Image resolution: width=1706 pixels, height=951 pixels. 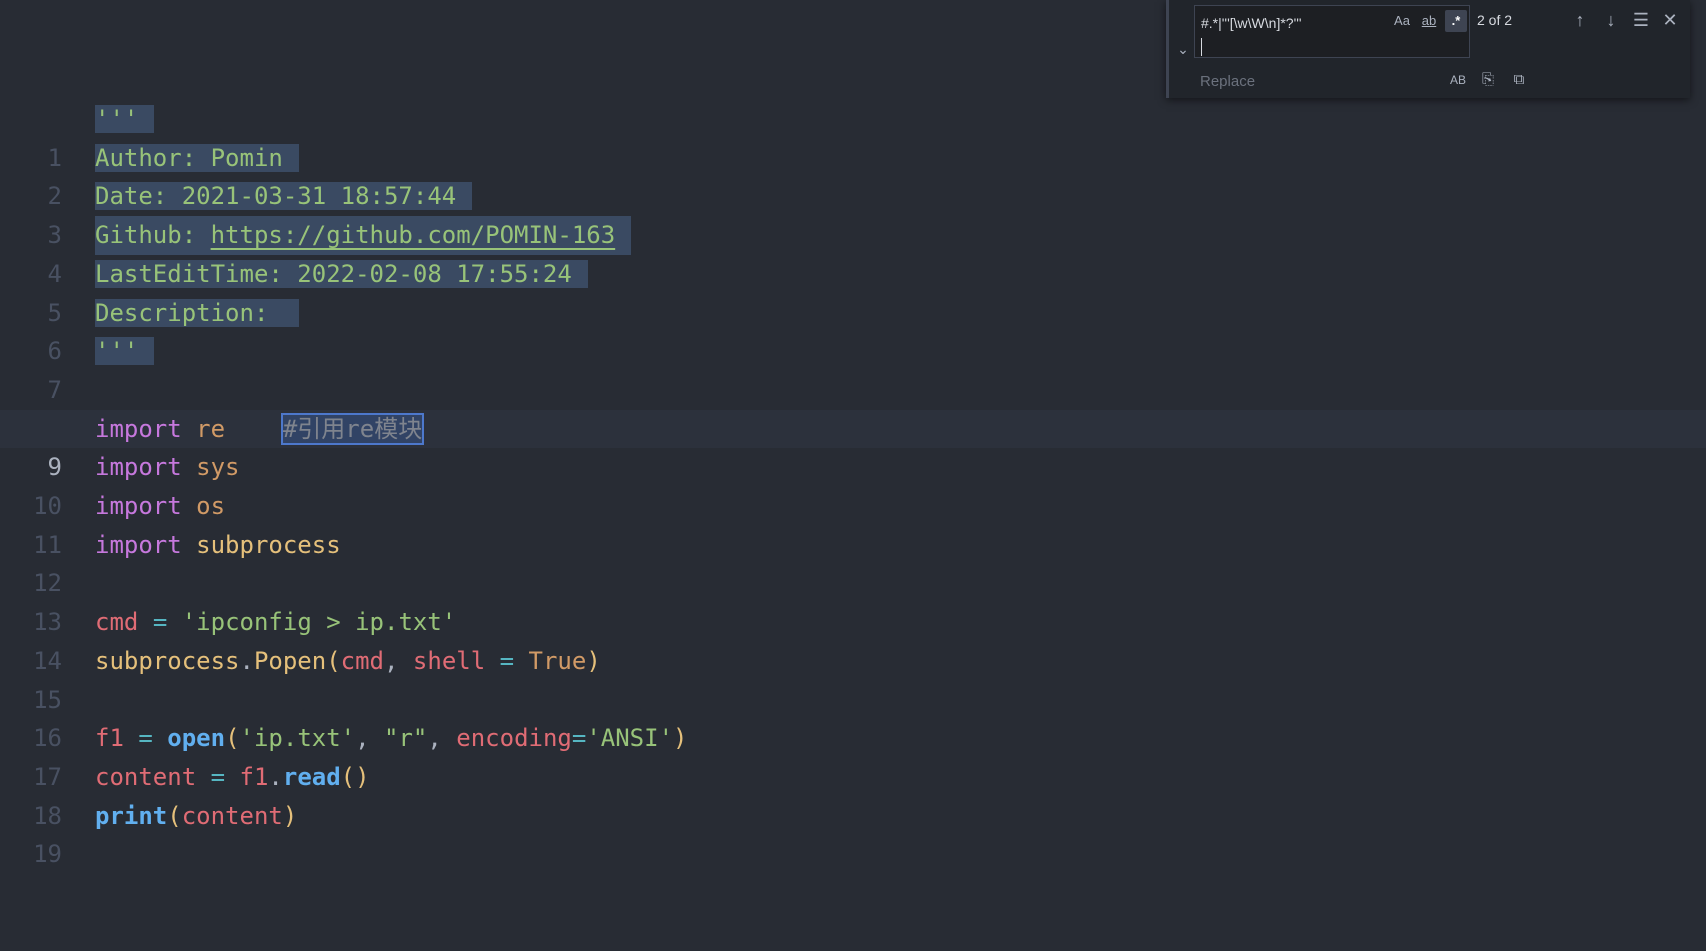 I want to click on code-line: 6 Description:, so click(x=853, y=329).